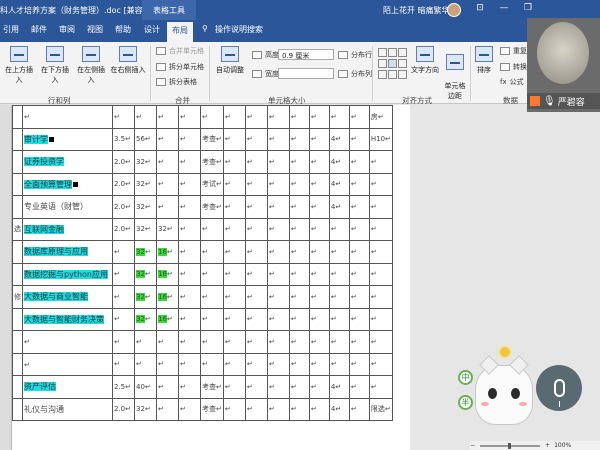 The height and width of the screenshot is (450, 600). Describe the element at coordinates (123, 139) in the screenshot. I see `credit-cell: 3.5↵` at that location.